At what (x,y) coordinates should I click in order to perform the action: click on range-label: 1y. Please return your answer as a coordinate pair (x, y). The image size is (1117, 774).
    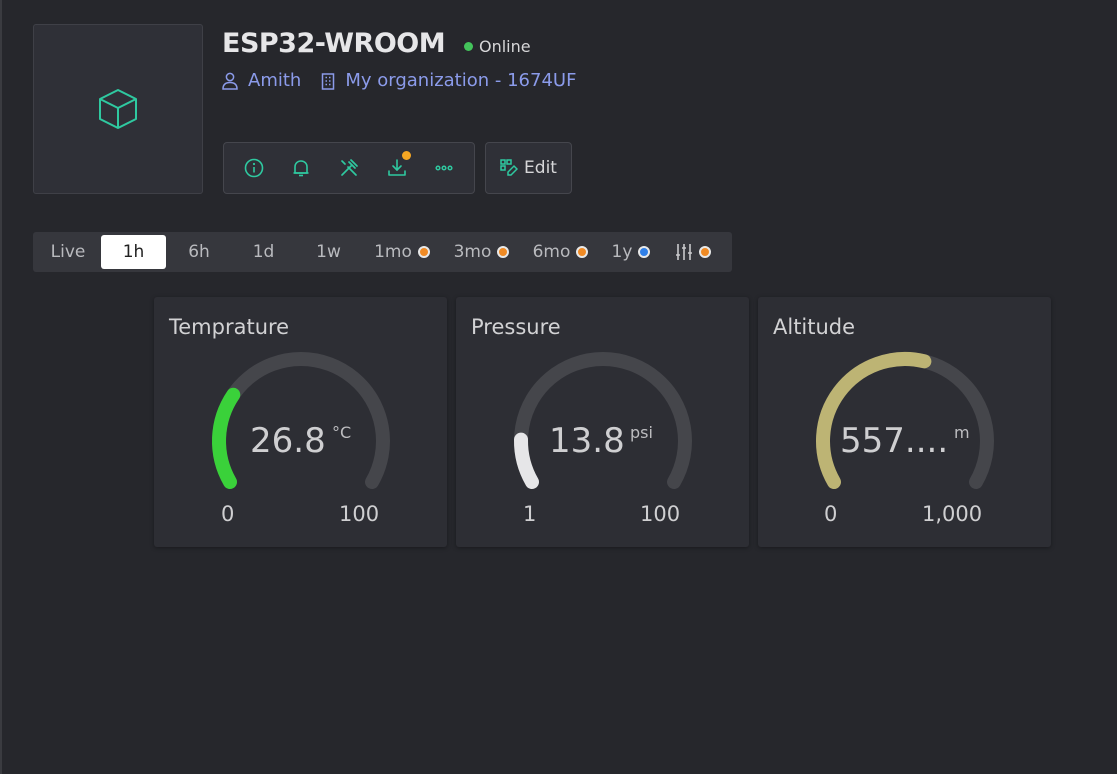
    Looking at the image, I should click on (622, 252).